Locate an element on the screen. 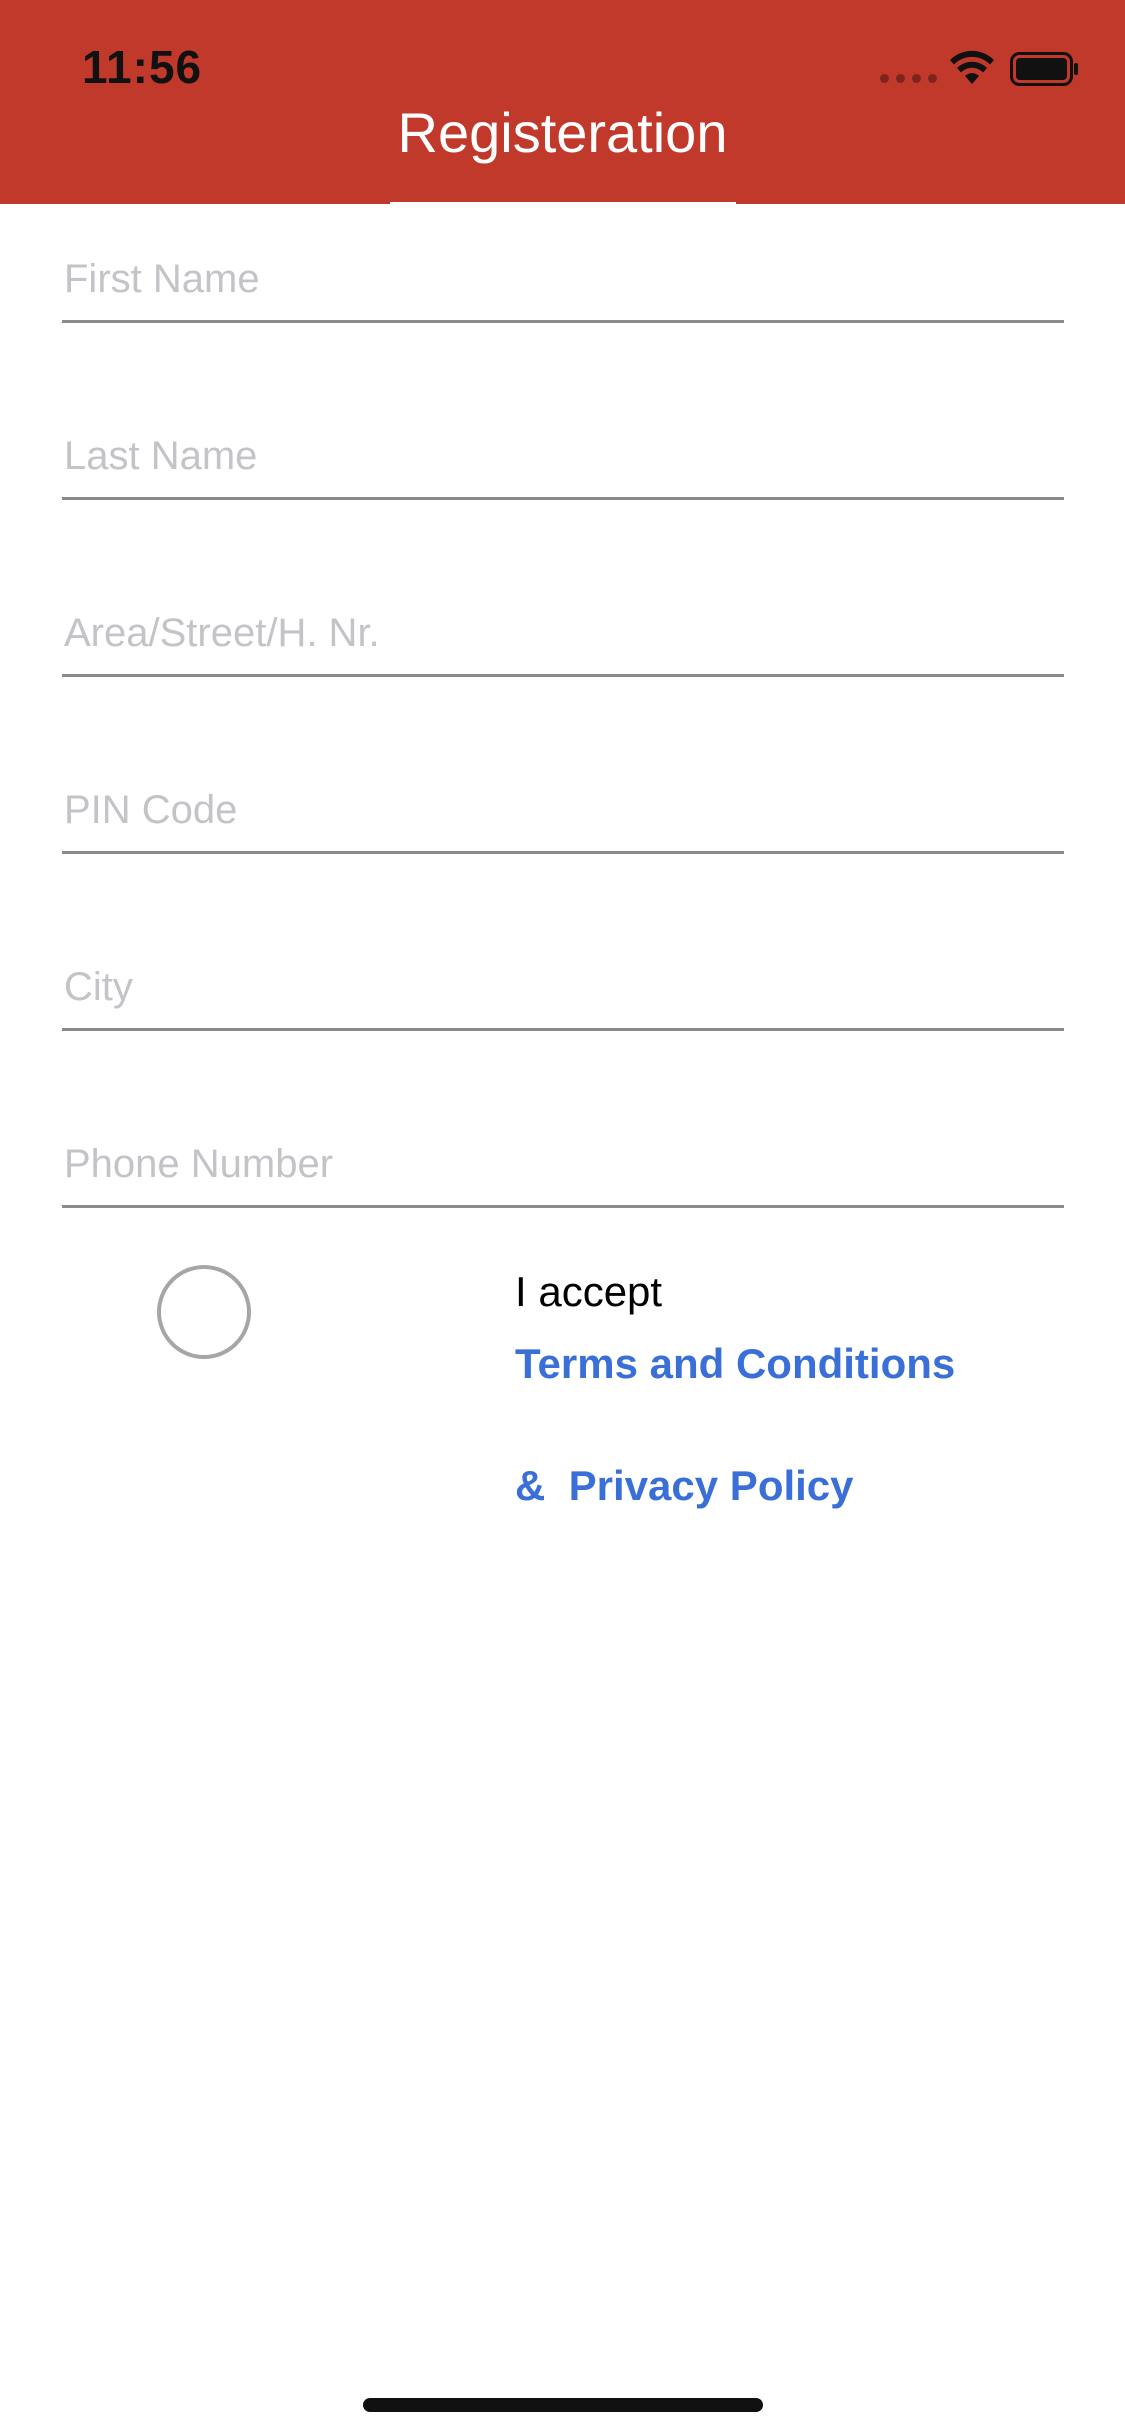 The image size is (1125, 2436). pin-code-input is located at coordinates (562, 810).